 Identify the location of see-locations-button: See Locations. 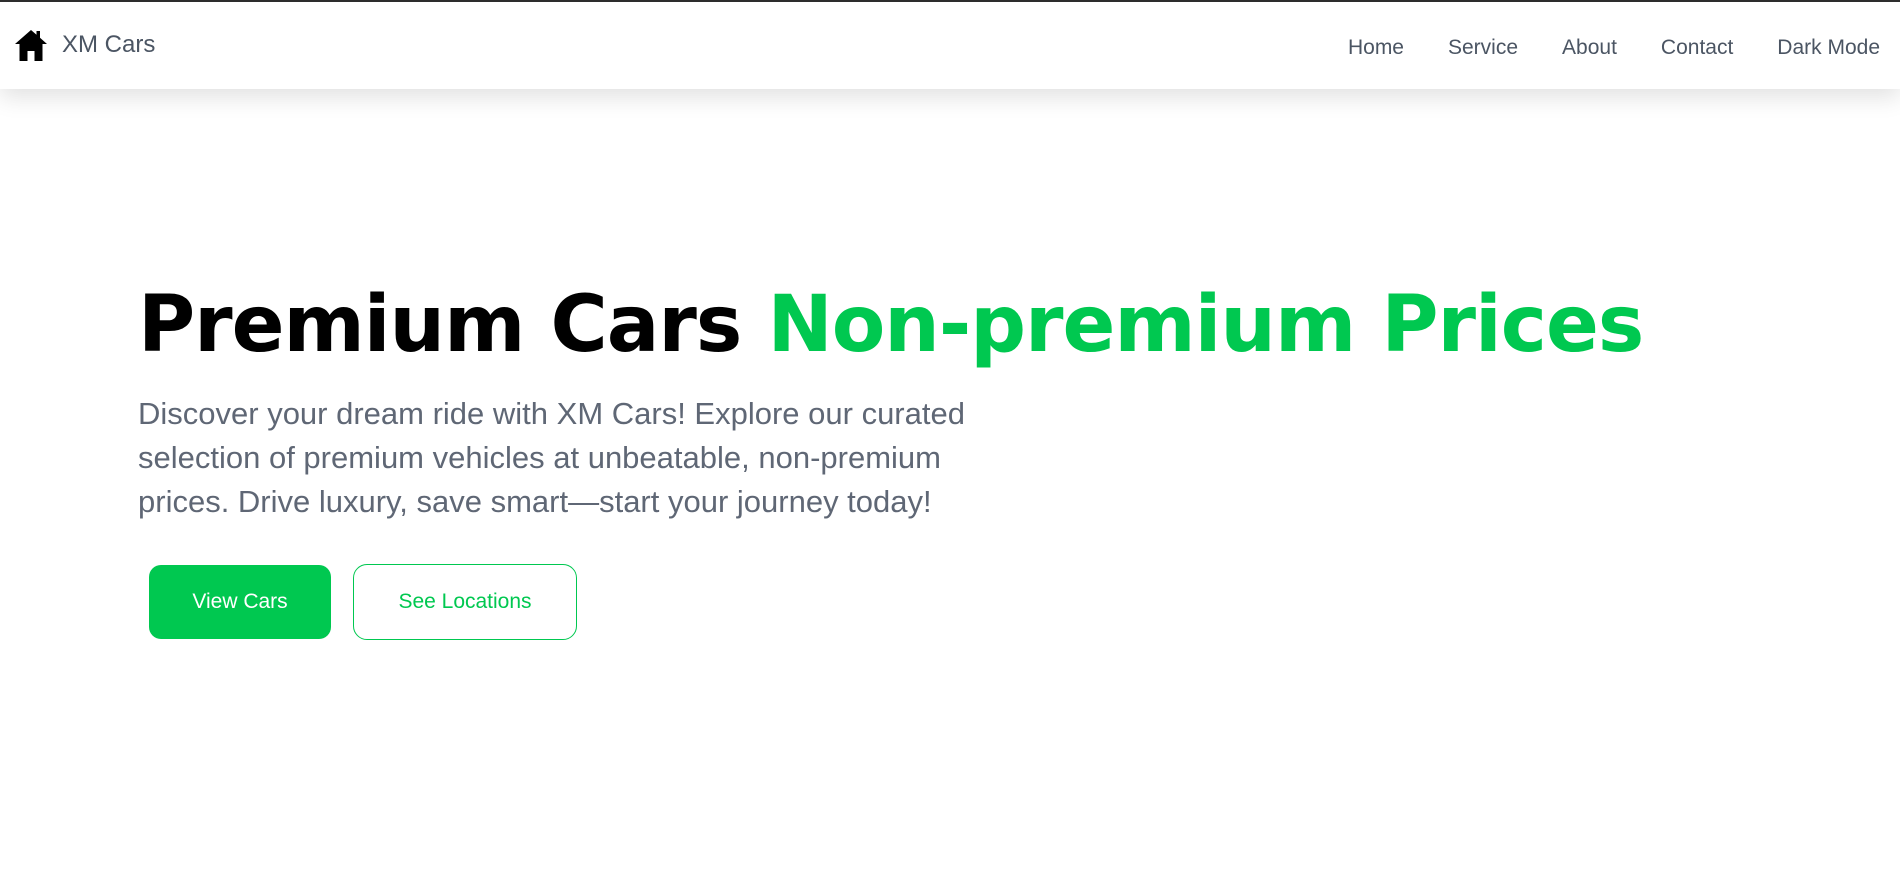
(465, 602).